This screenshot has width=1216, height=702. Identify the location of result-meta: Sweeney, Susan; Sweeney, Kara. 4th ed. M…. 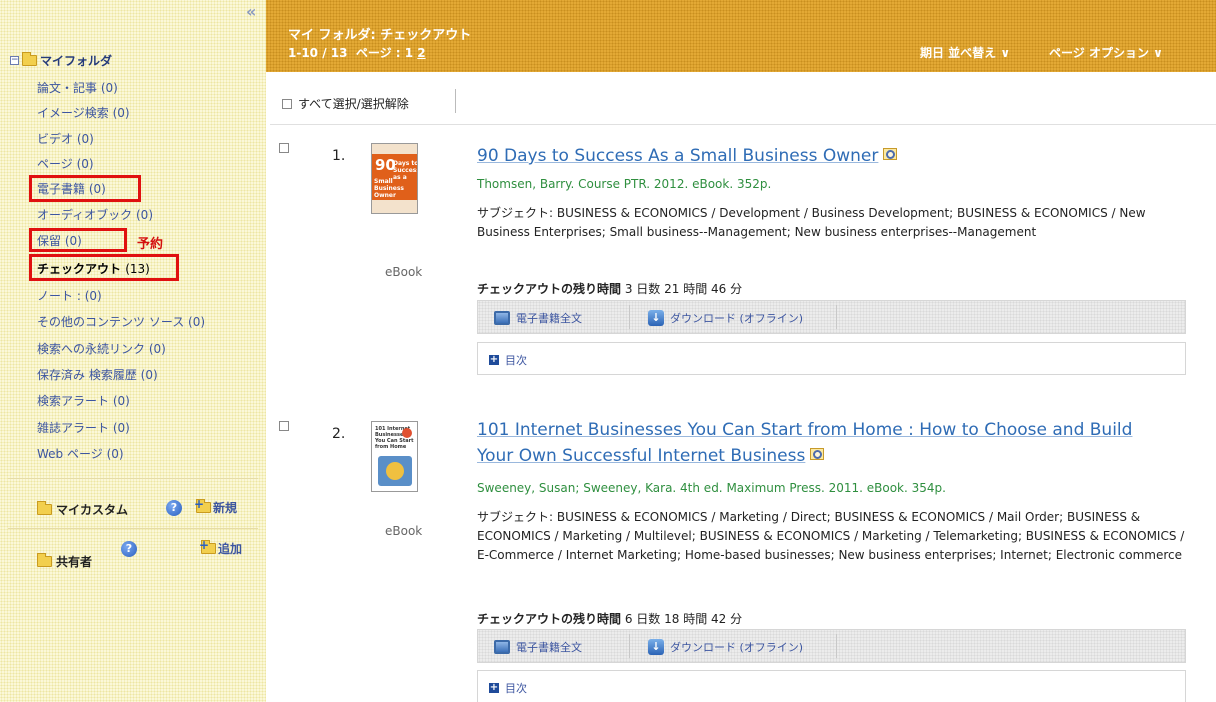
(711, 488).